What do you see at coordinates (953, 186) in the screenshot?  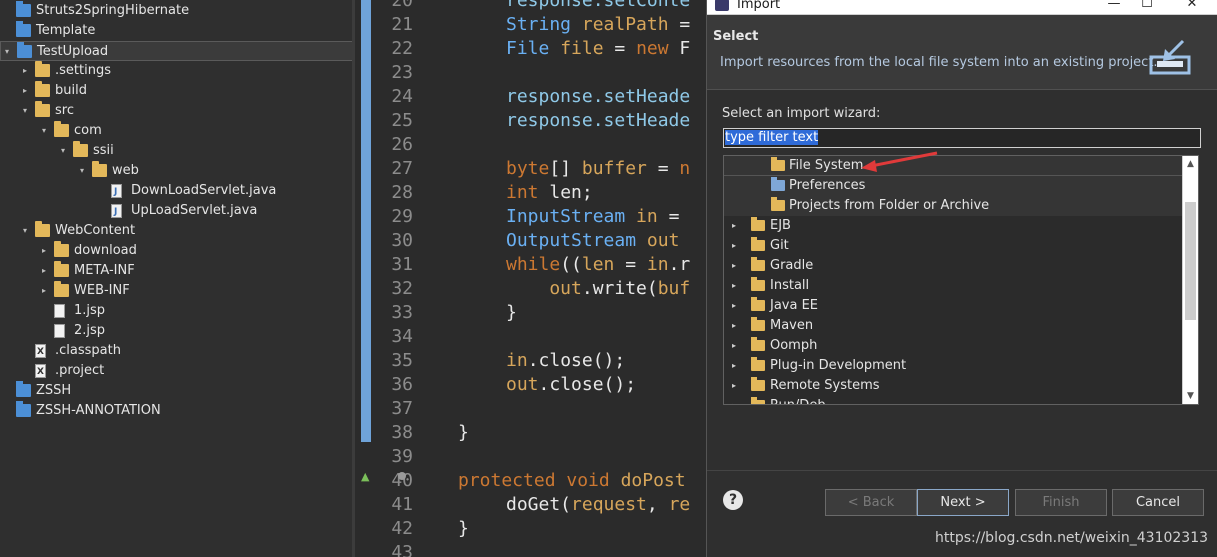 I see `wizard-item: Preferences` at bounding box center [953, 186].